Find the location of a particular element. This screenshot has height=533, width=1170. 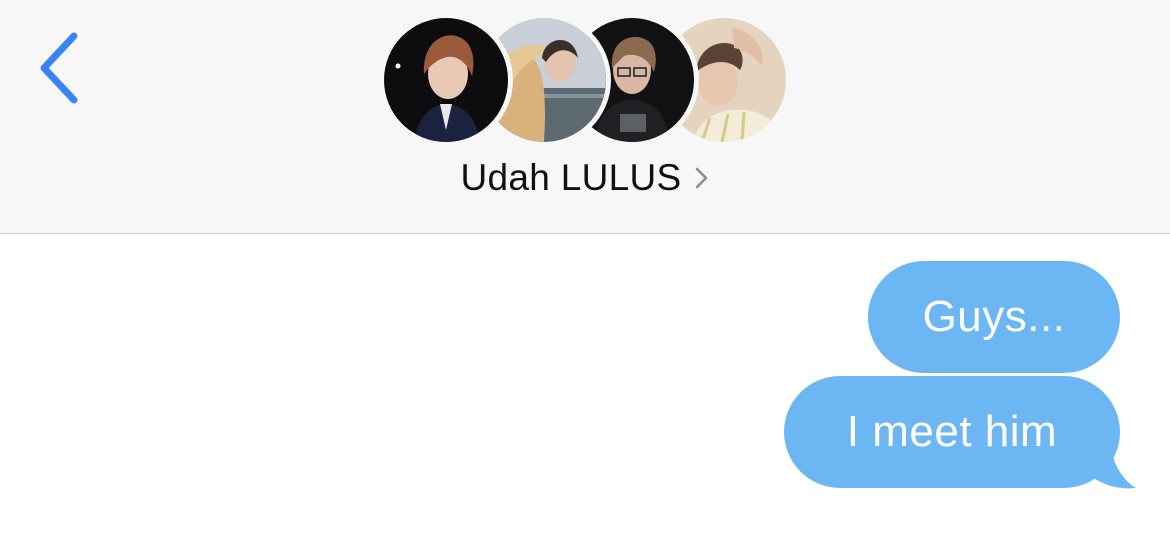

group-name: Udah LULUS is located at coordinates (571, 177).